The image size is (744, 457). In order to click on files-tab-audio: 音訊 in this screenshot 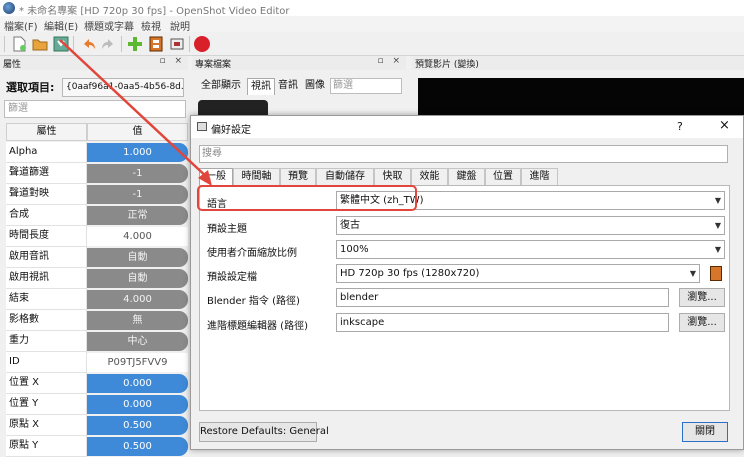, I will do `click(288, 86)`.